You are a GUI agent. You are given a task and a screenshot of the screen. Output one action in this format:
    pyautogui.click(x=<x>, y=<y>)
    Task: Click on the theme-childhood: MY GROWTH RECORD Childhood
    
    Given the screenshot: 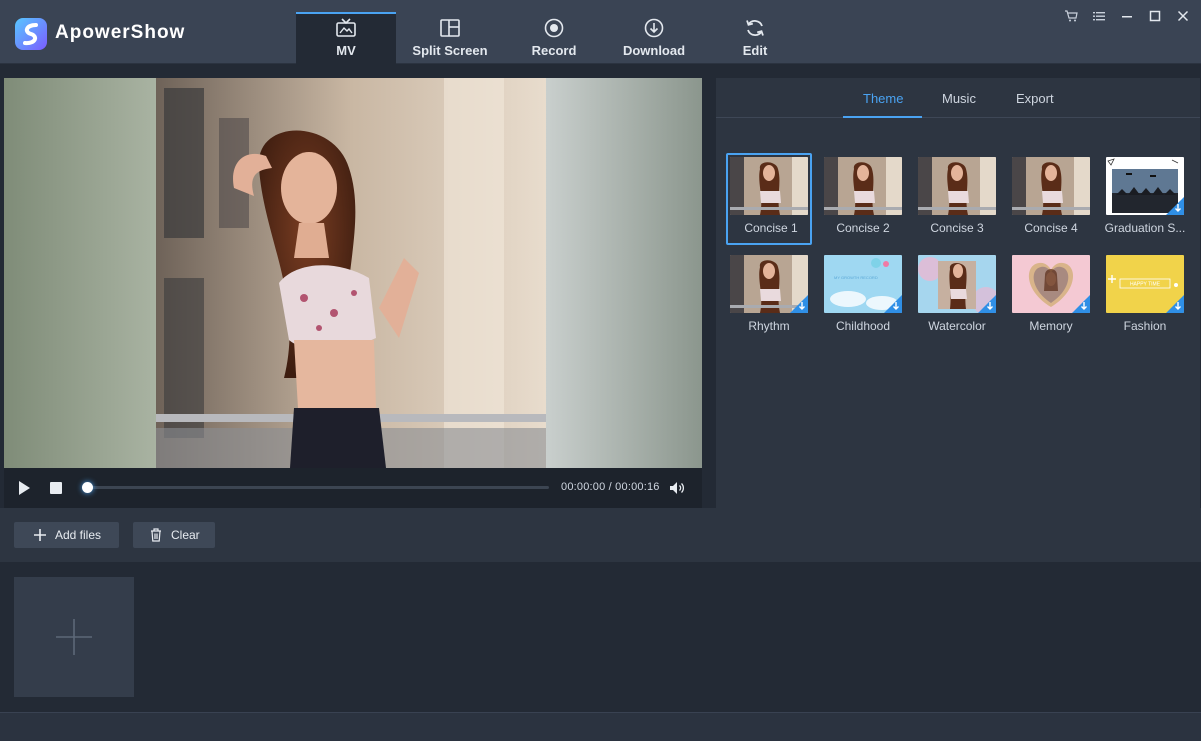 What is the action you would take?
    pyautogui.click(x=863, y=297)
    